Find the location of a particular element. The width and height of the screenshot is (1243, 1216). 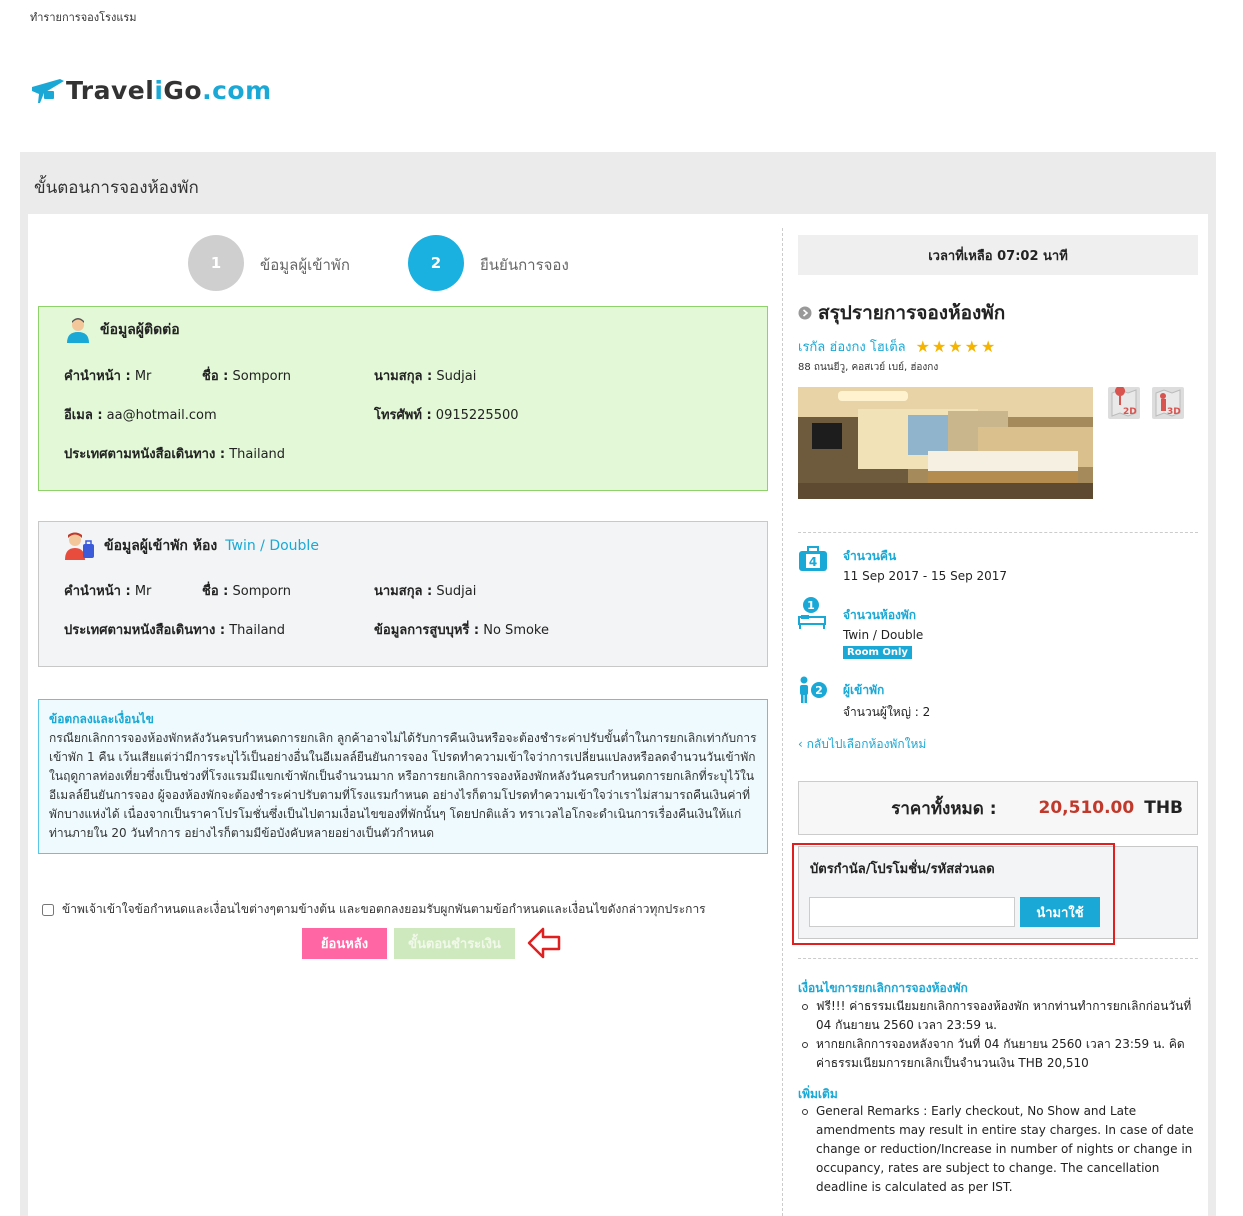

back-button: ย้อนหลัง is located at coordinates (344, 943).